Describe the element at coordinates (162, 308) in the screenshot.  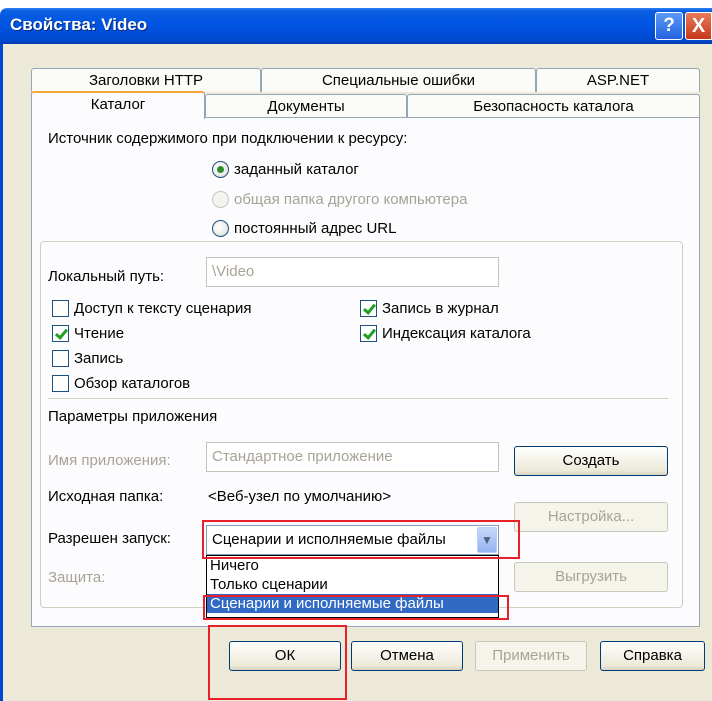
I see `script-source-access-label: Доступ к тексту сценария` at that location.